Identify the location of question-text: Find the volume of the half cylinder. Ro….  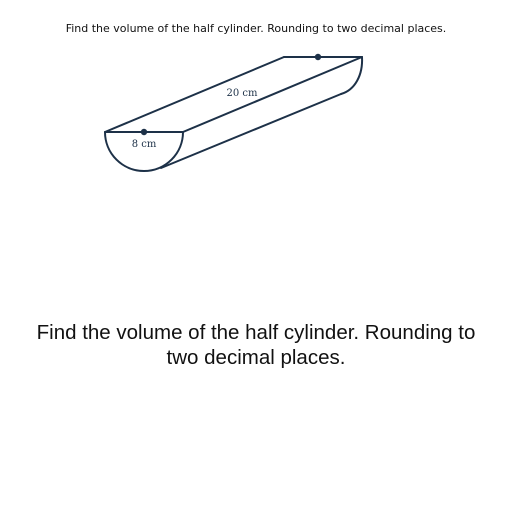
(256, 345).